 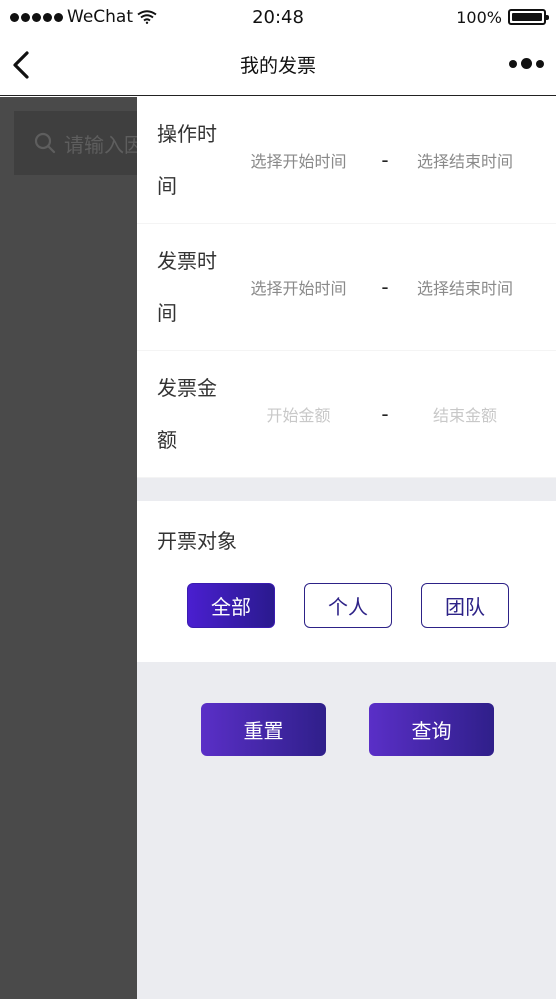 I want to click on operation-end-picker: 选择结束时间, so click(x=465, y=160).